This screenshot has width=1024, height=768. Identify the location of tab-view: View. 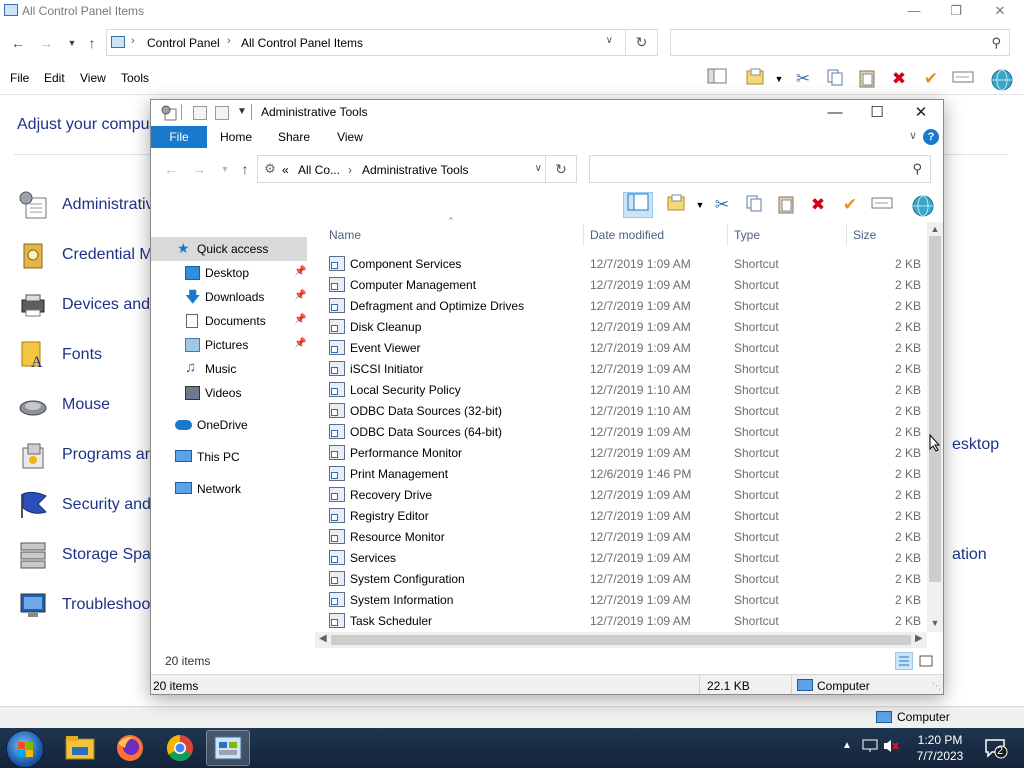
(350, 137).